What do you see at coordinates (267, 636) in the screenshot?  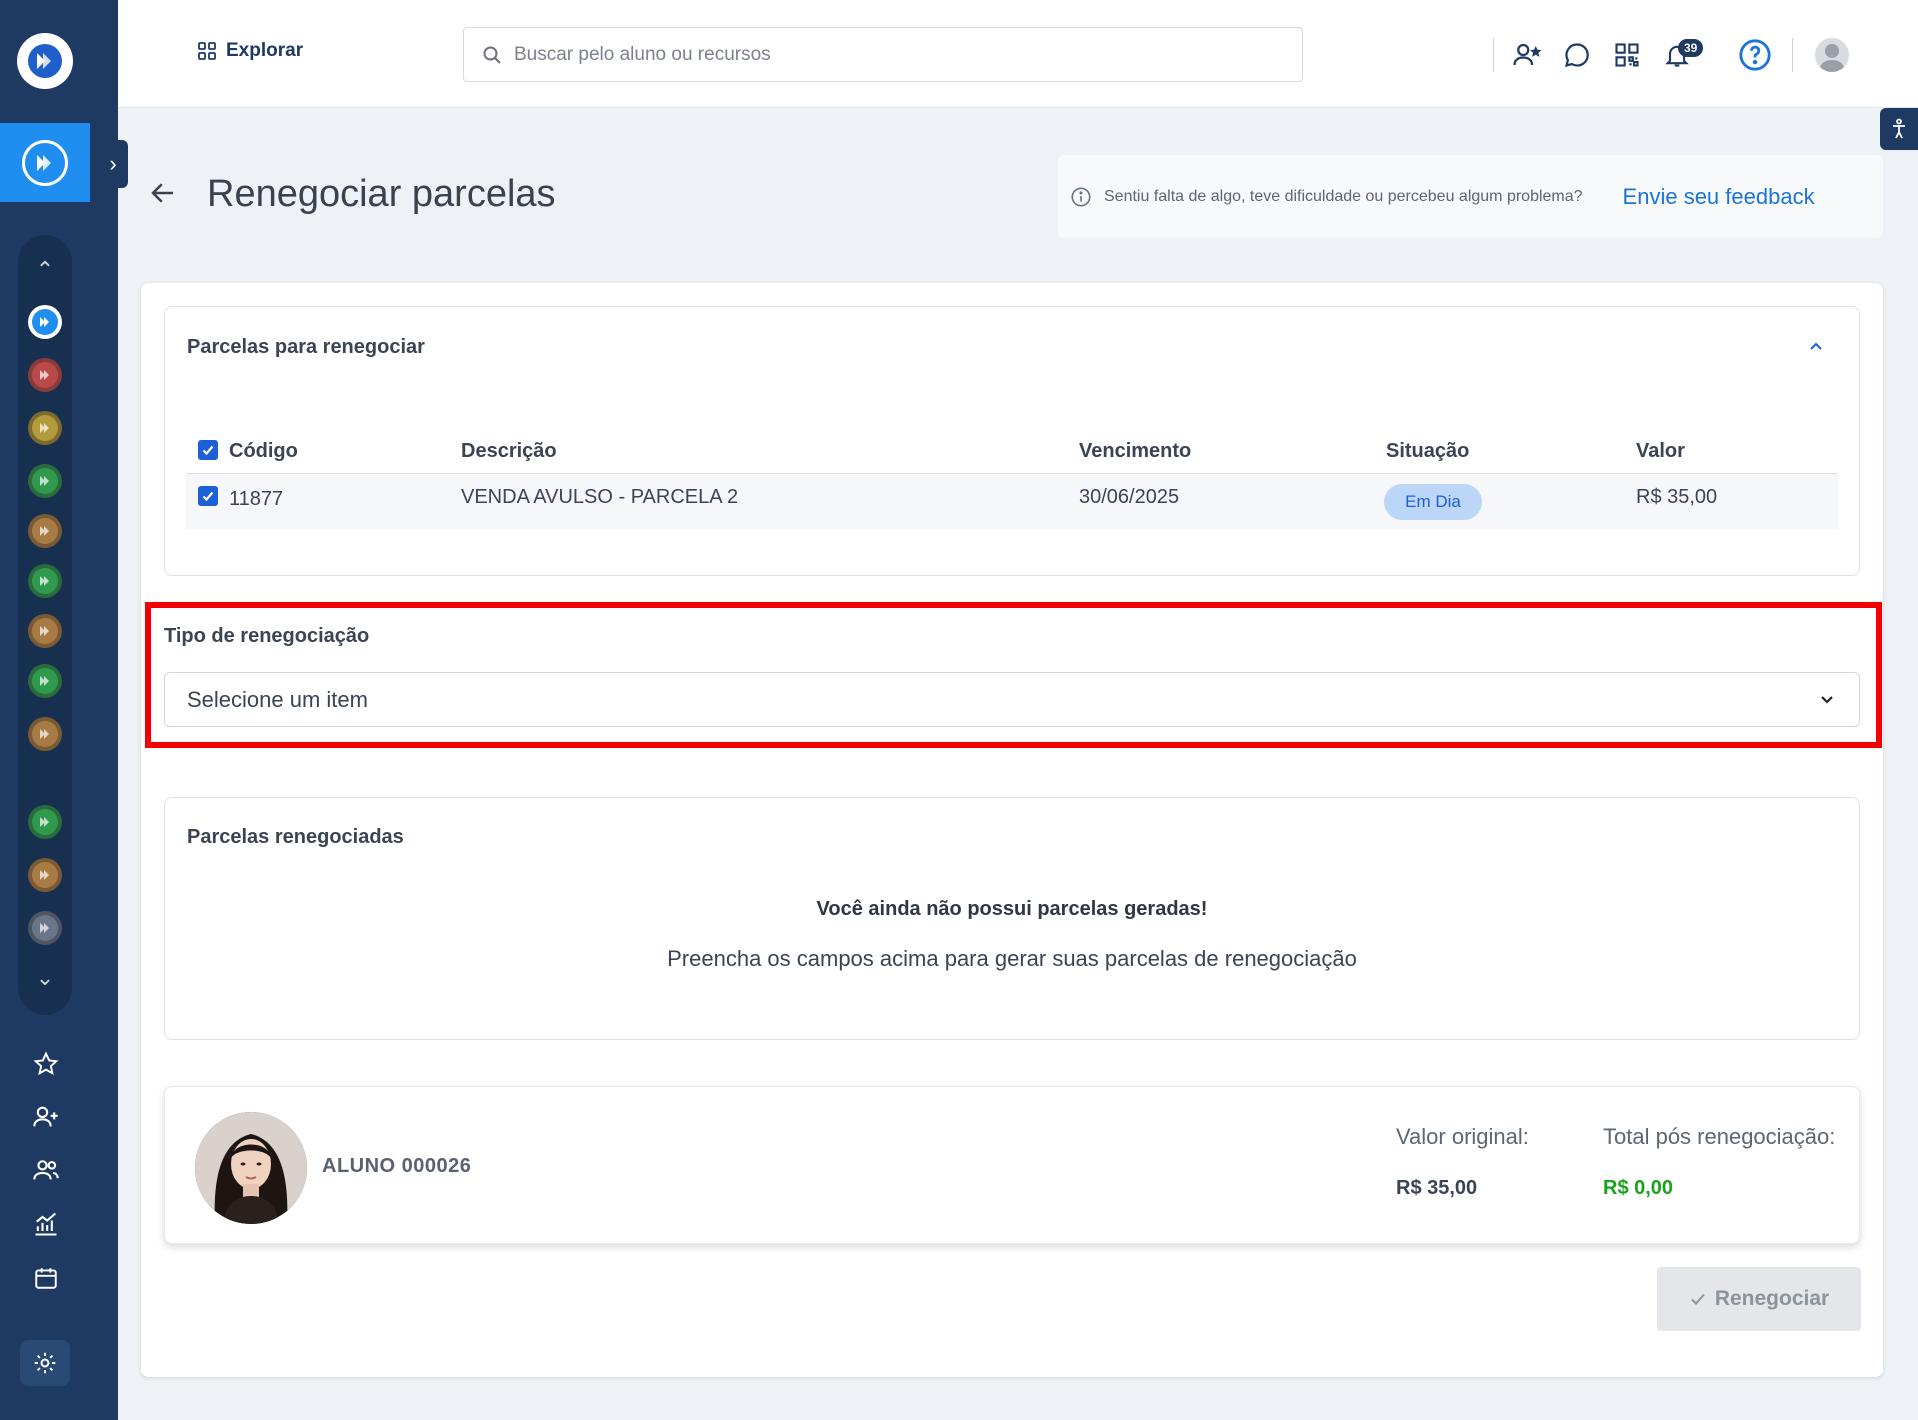 I see `renegotiation-type-label: Tipo de renegociação` at bounding box center [267, 636].